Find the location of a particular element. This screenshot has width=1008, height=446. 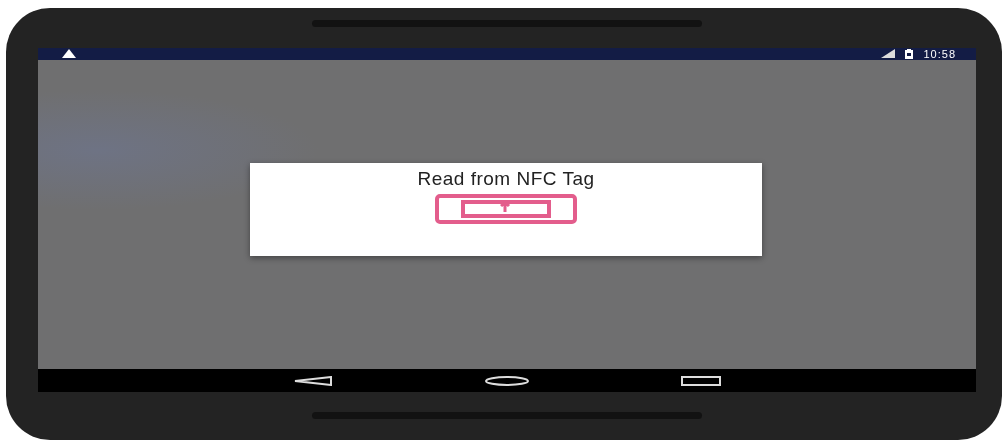

recents-icon is located at coordinates (700, 380).